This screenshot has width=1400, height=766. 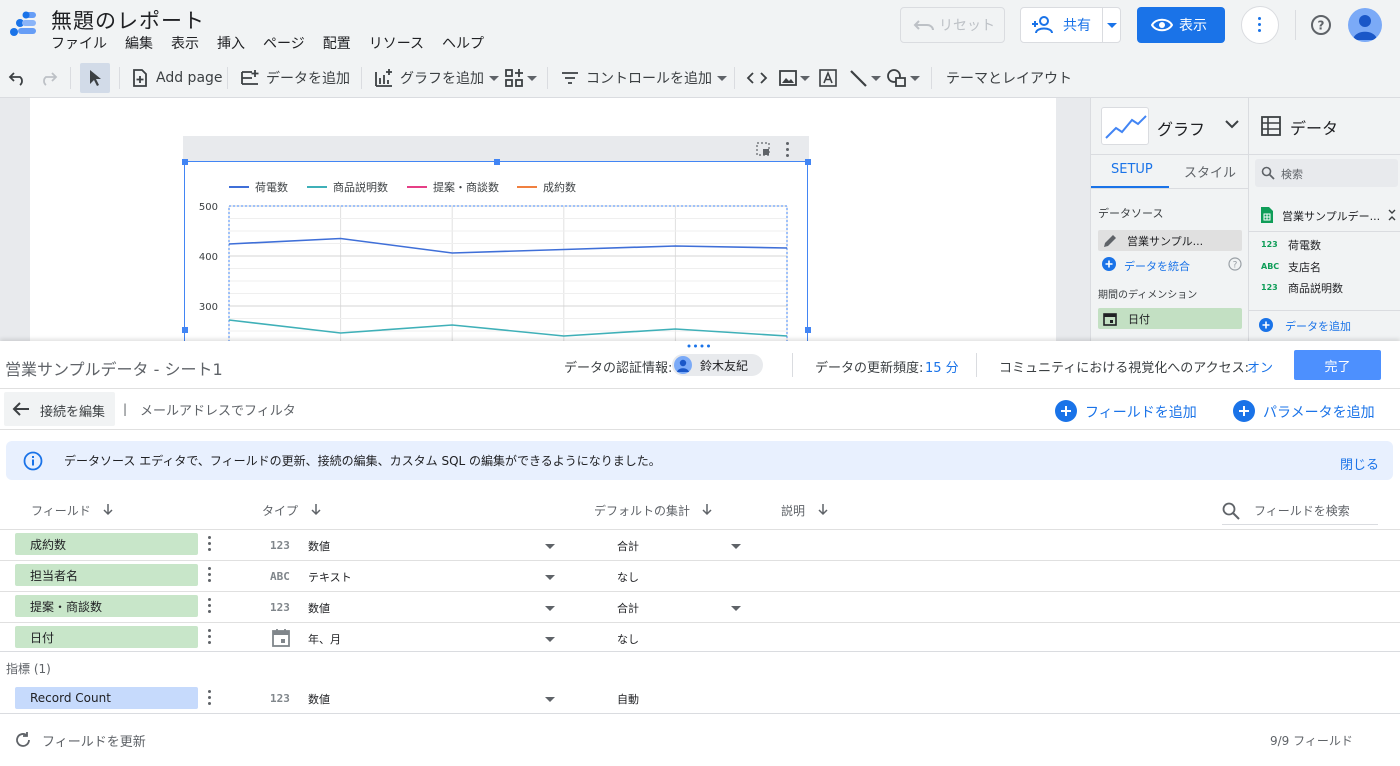 What do you see at coordinates (1210, 171) in the screenshot?
I see `tab-style: スタイル` at bounding box center [1210, 171].